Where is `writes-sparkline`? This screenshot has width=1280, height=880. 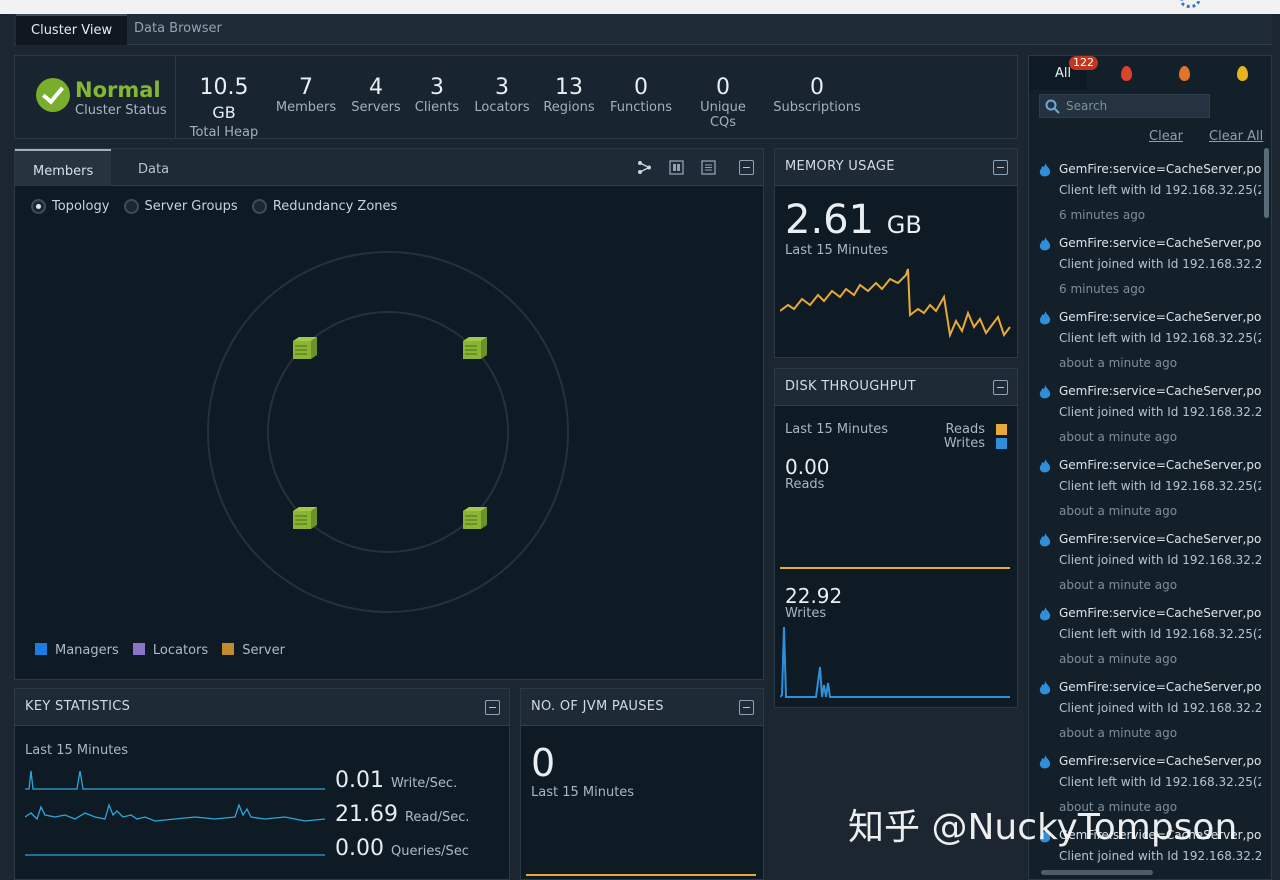
writes-sparkline is located at coordinates (895, 662).